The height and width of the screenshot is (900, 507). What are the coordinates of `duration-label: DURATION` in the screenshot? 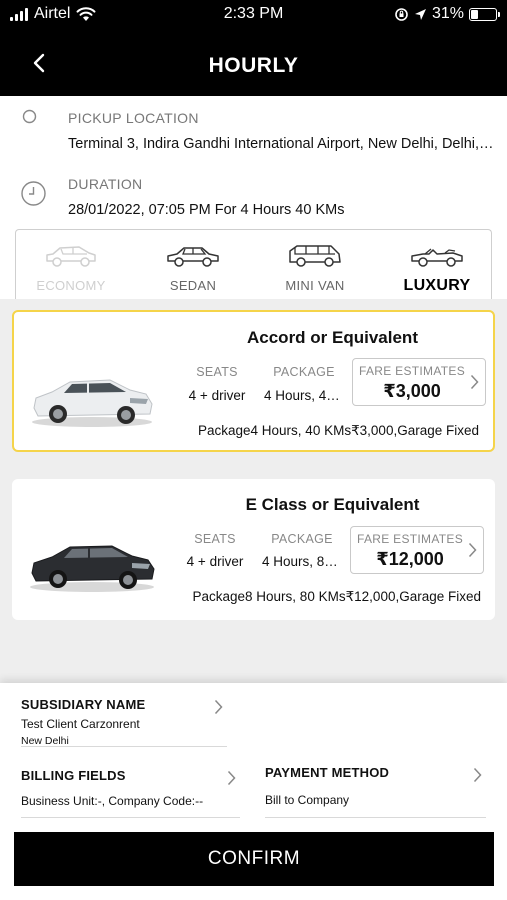 It's located at (105, 184).